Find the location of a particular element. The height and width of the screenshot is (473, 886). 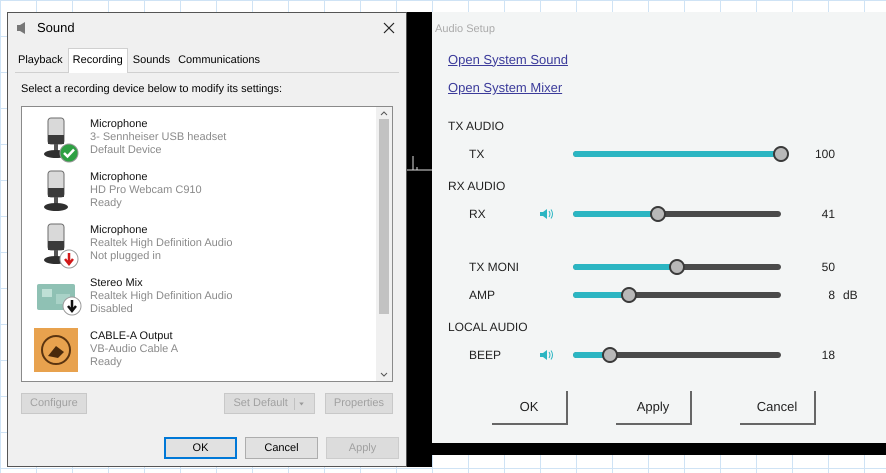

tab: Communications is located at coordinates (219, 62).